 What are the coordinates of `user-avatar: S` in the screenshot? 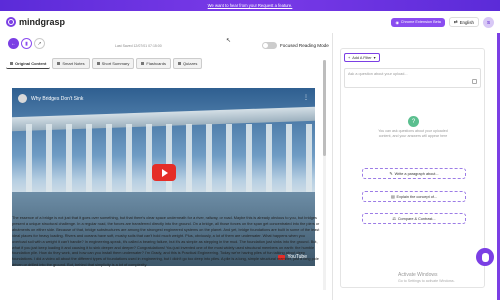 It's located at (488, 22).